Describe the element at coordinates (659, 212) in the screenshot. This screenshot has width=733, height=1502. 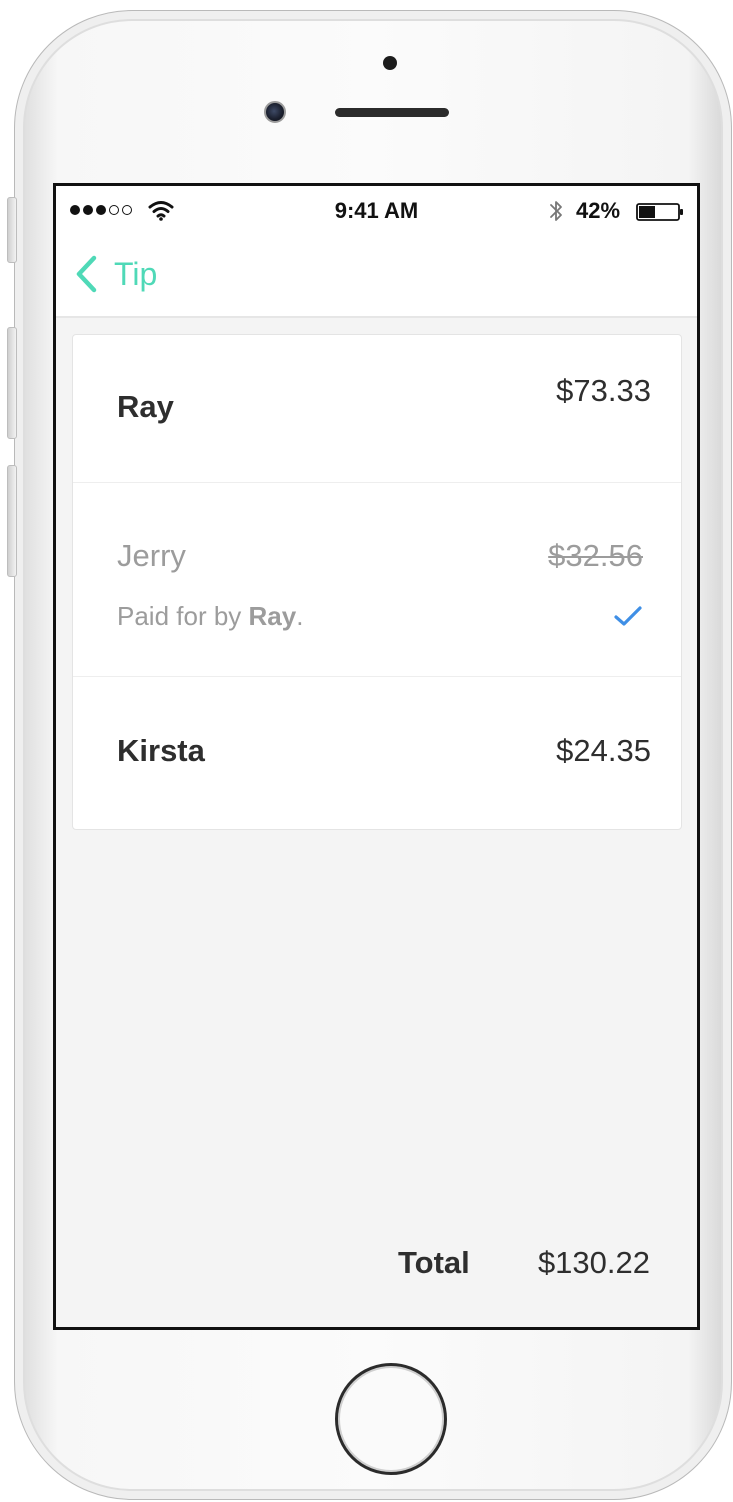
I see `battery-icon` at that location.